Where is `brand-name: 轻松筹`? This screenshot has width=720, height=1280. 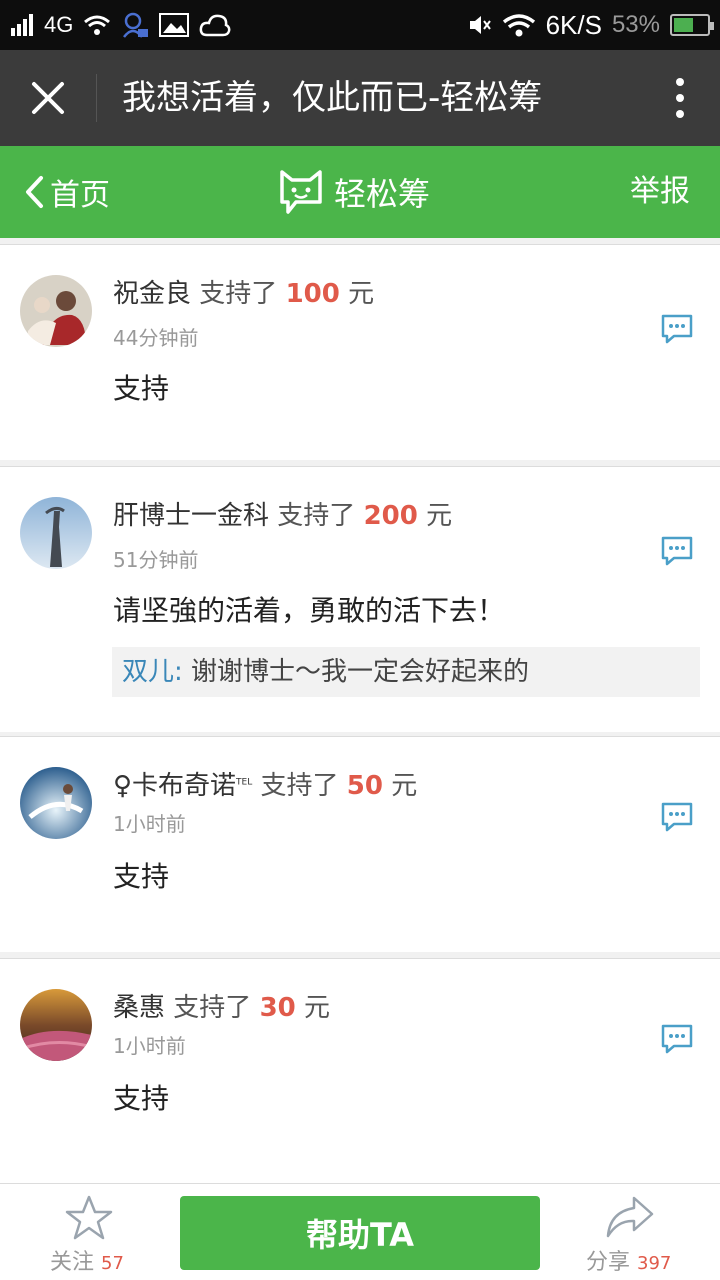 brand-name: 轻松筹 is located at coordinates (382, 194).